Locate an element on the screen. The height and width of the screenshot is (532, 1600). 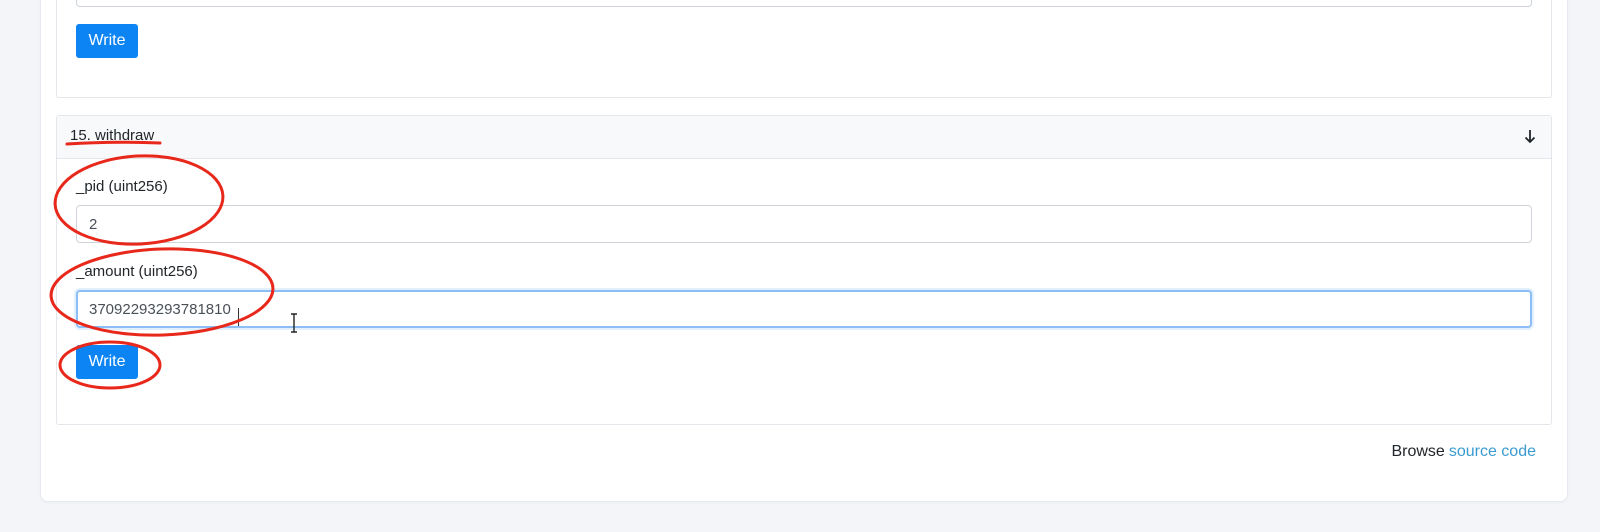
previous-function-input is located at coordinates (804, 3).